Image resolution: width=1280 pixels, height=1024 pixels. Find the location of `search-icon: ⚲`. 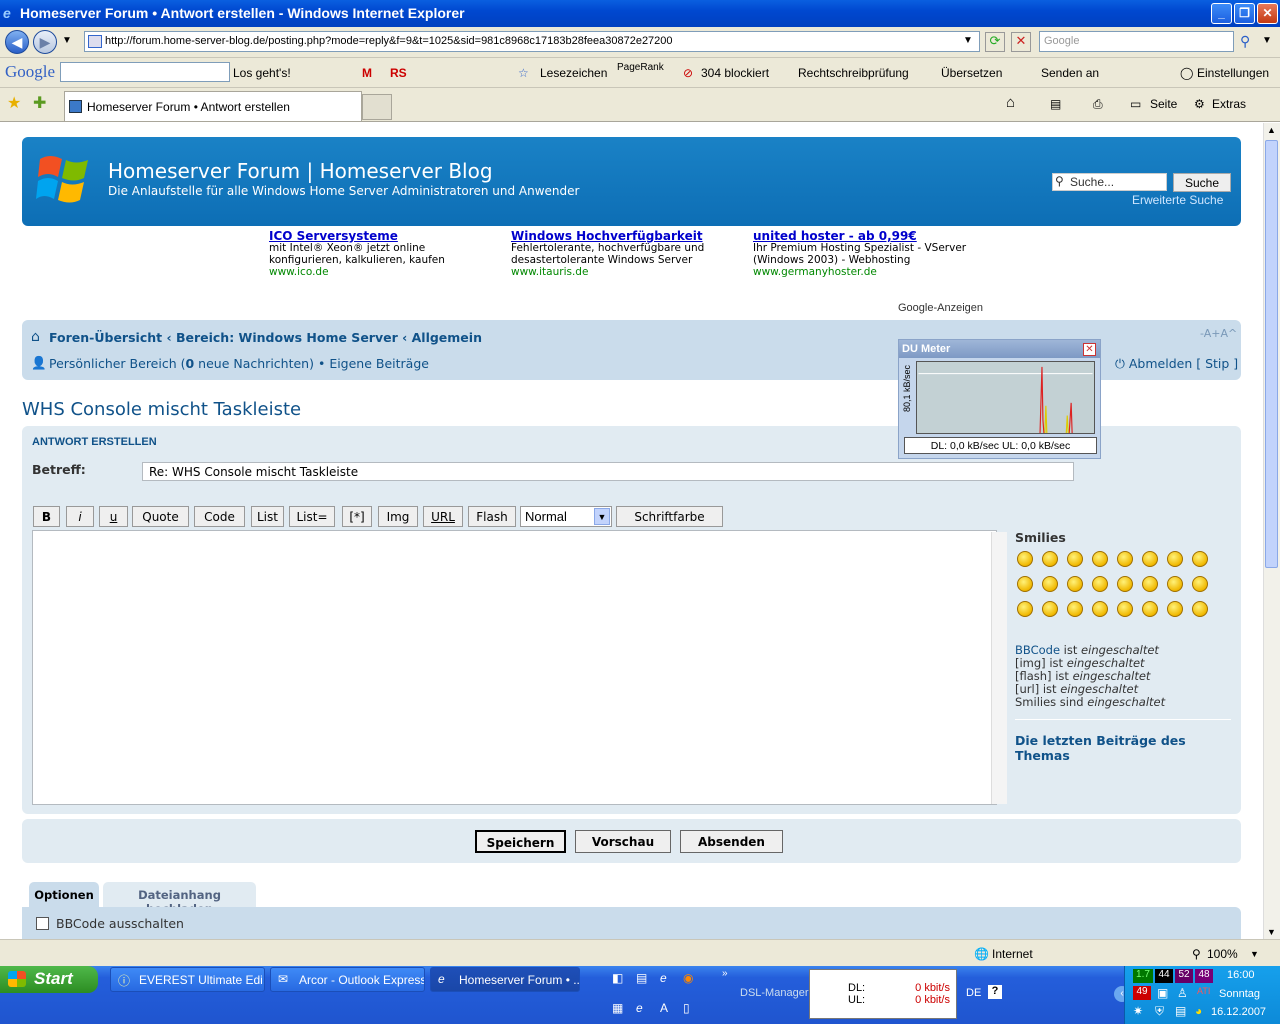

search-icon: ⚲ is located at coordinates (1245, 41).